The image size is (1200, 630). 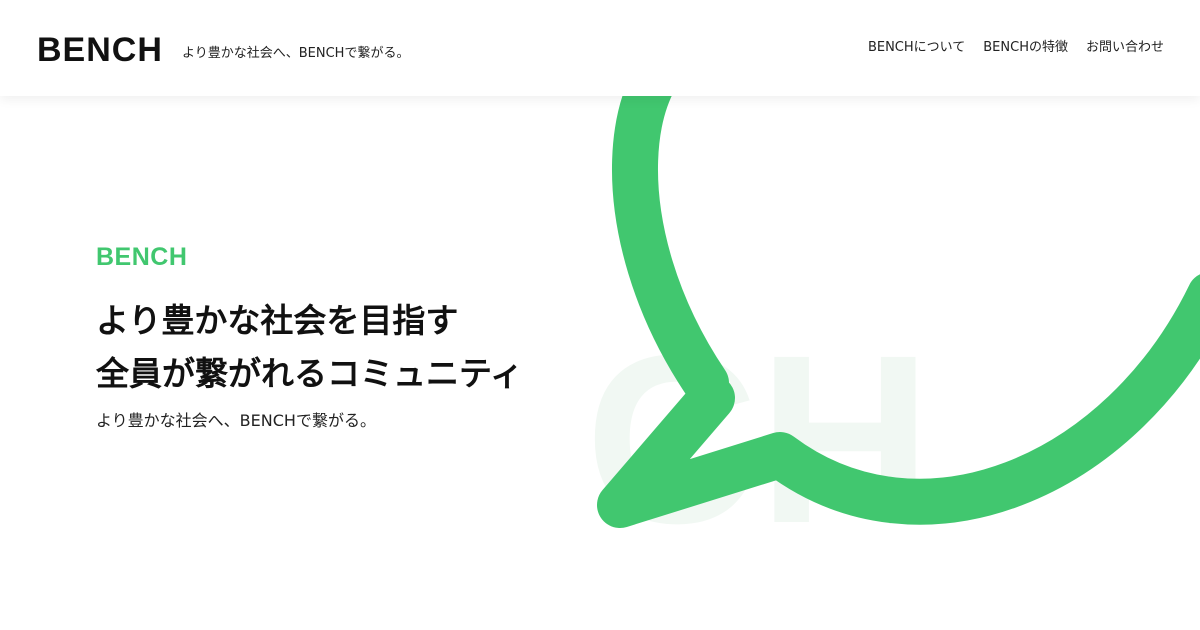 I want to click on nav-item-features: BENCHの特徴, so click(x=1025, y=48).